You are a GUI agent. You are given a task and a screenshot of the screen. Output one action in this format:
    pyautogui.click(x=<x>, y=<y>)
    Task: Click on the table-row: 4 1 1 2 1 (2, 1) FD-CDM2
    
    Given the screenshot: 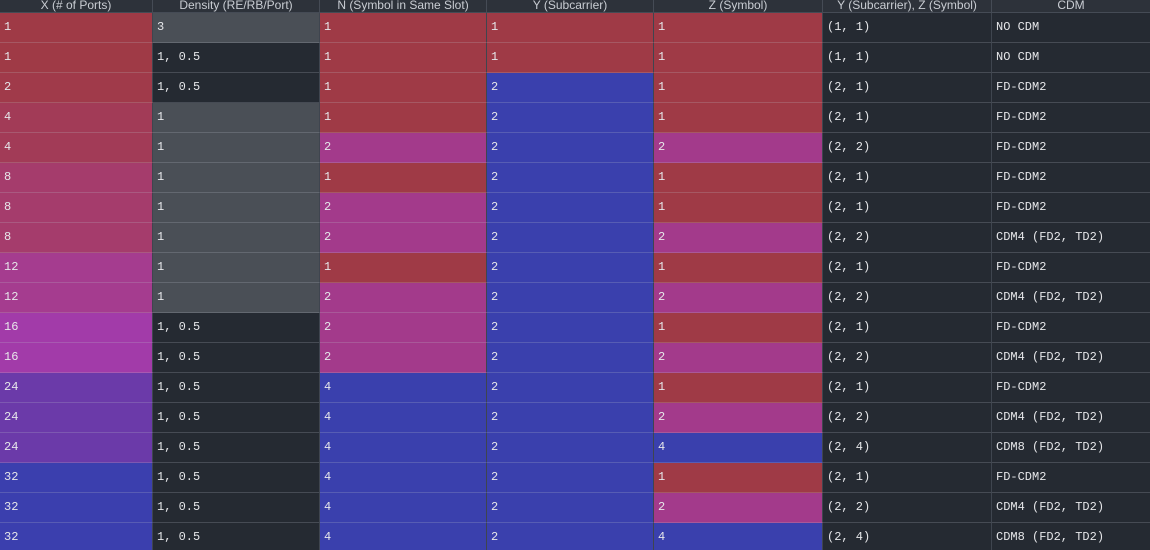 What is the action you would take?
    pyautogui.click(x=575, y=118)
    